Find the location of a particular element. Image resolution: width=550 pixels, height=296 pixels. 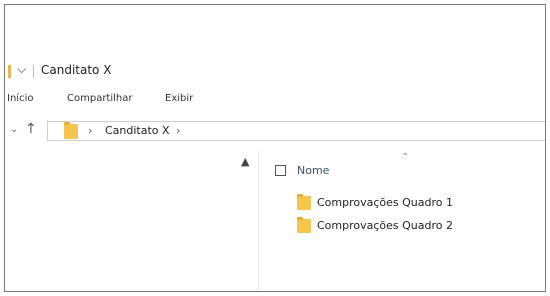

pane-divider is located at coordinates (258, 220).